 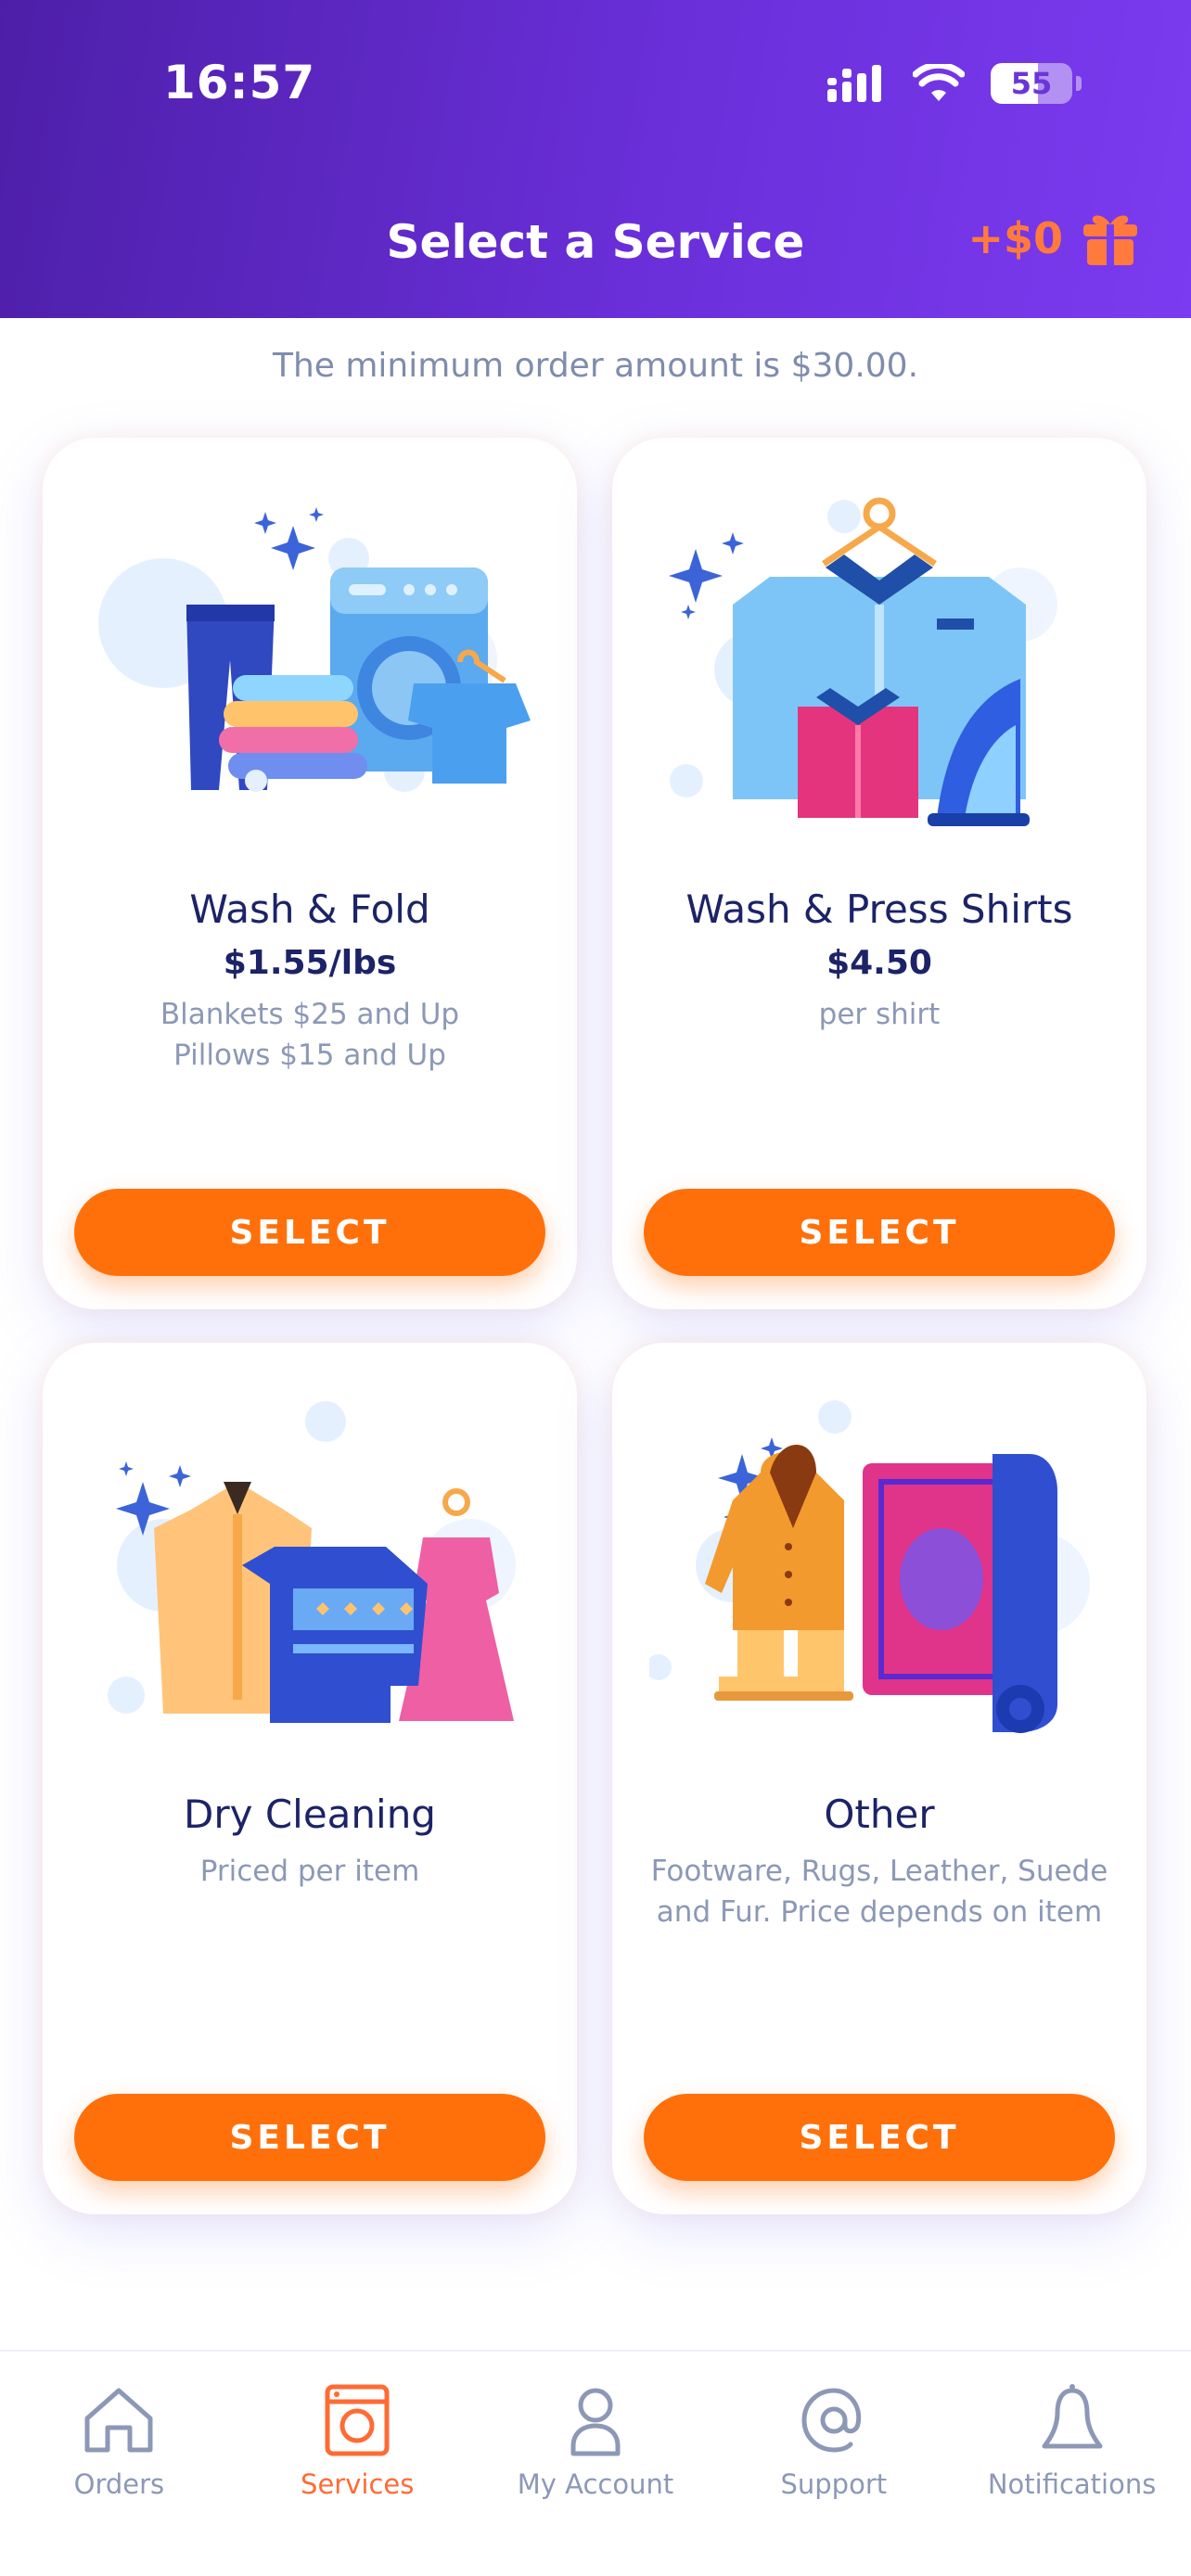 I want to click on service-description: Priced per item, so click(x=309, y=1872).